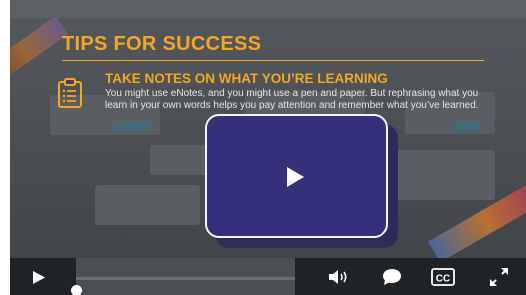  I want to click on progress-bar, so click(185, 276).